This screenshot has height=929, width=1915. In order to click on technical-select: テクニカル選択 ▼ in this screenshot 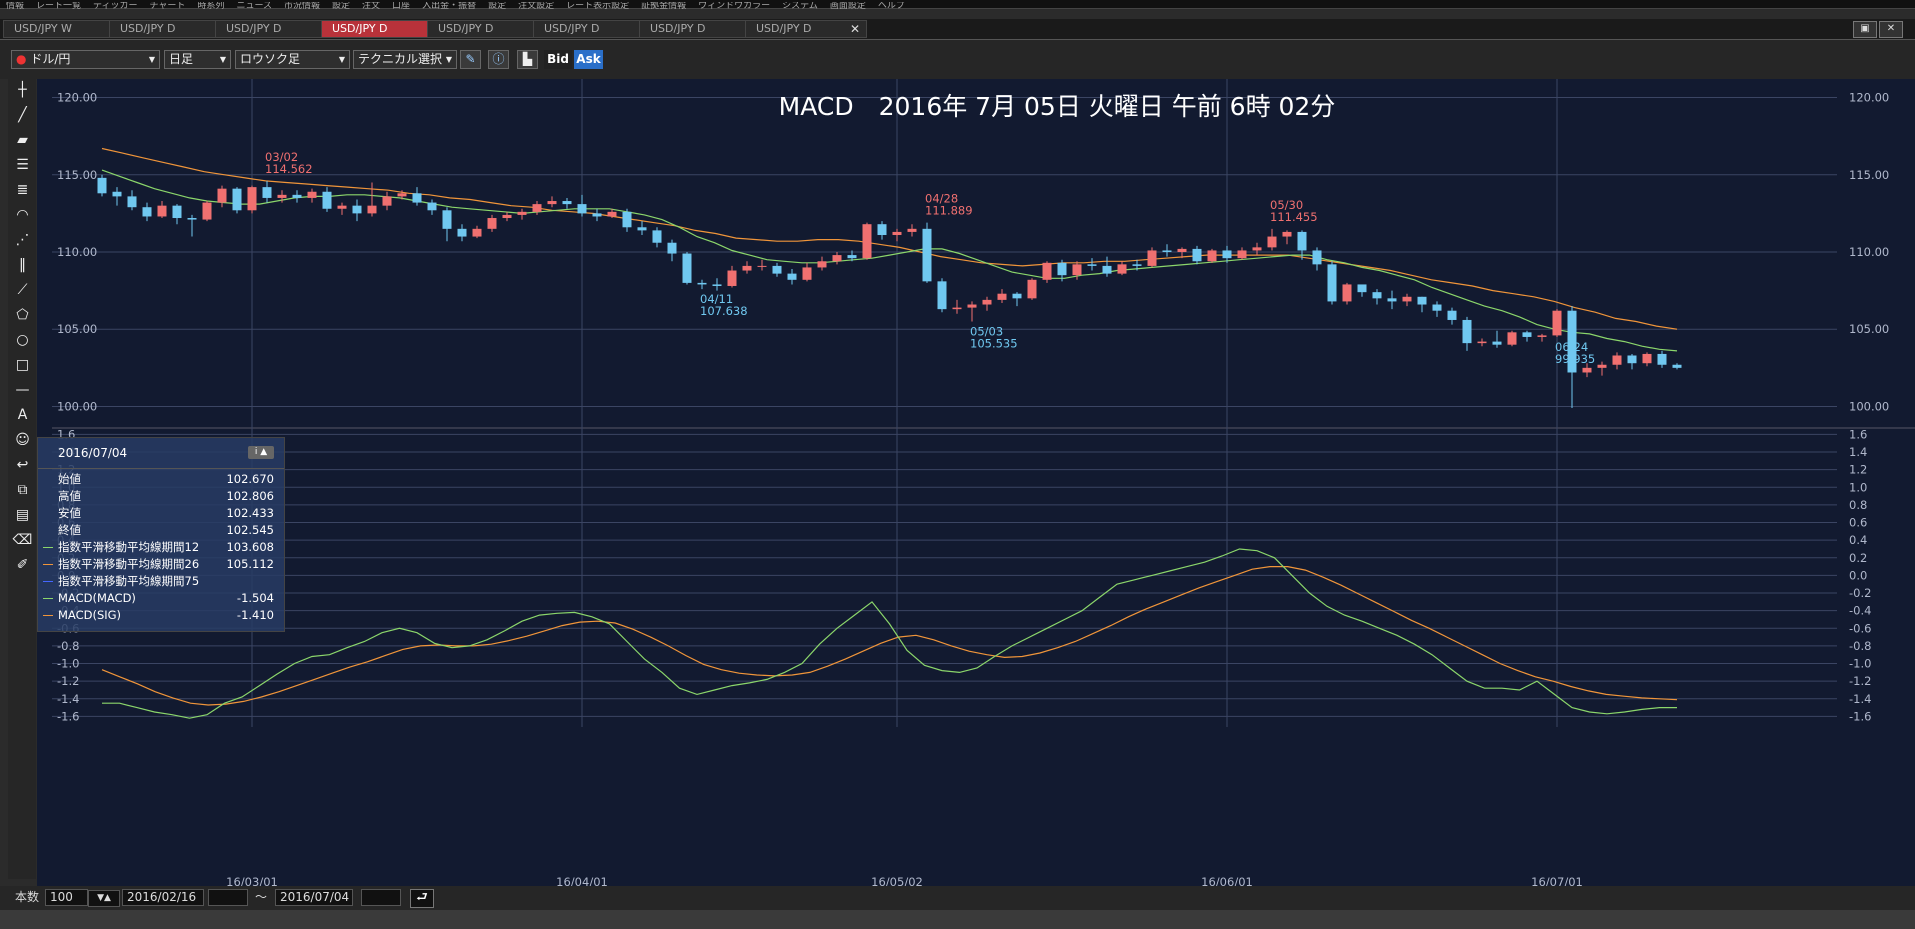, I will do `click(405, 59)`.